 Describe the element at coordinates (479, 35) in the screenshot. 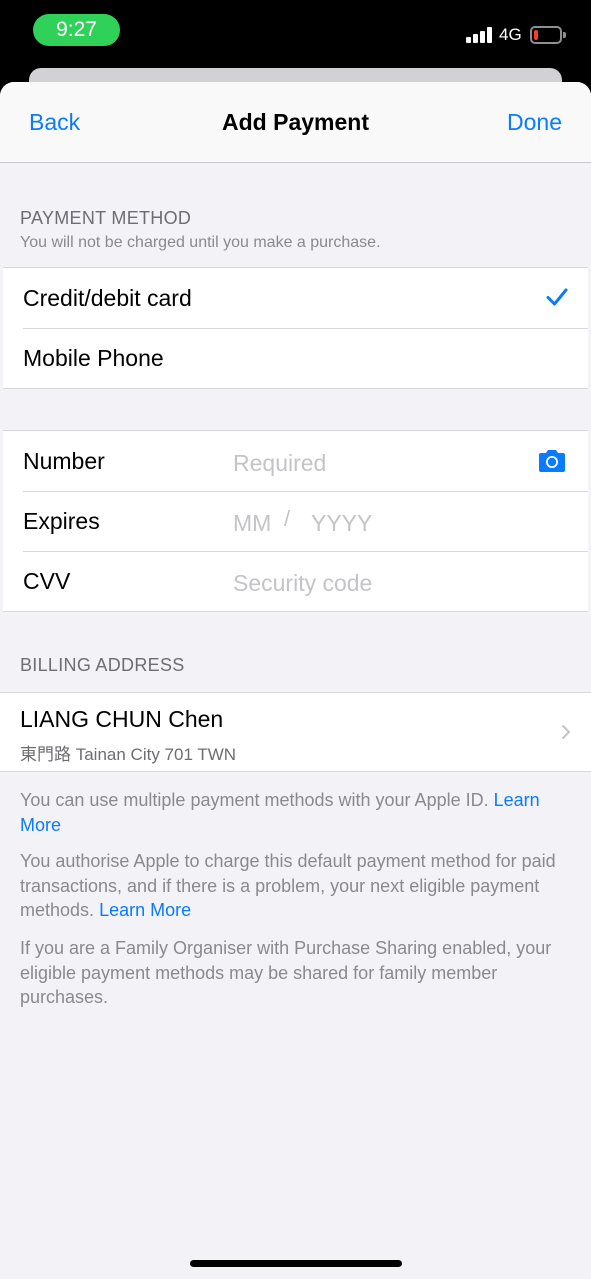

I see `cellular-signal-icon` at that location.